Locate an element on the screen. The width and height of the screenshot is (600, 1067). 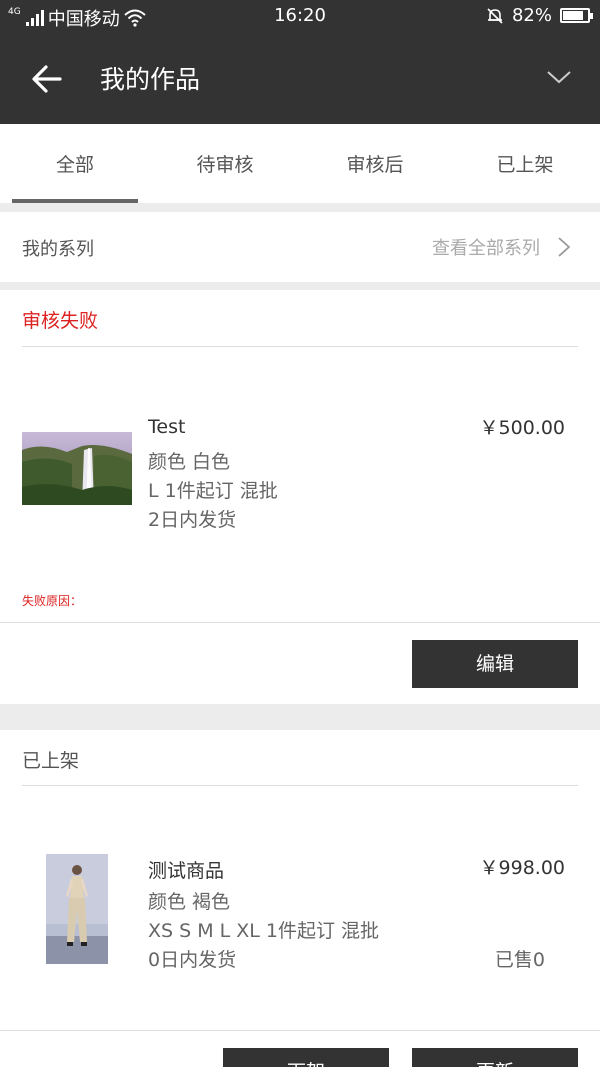
edit-button: 编辑 is located at coordinates (495, 664).